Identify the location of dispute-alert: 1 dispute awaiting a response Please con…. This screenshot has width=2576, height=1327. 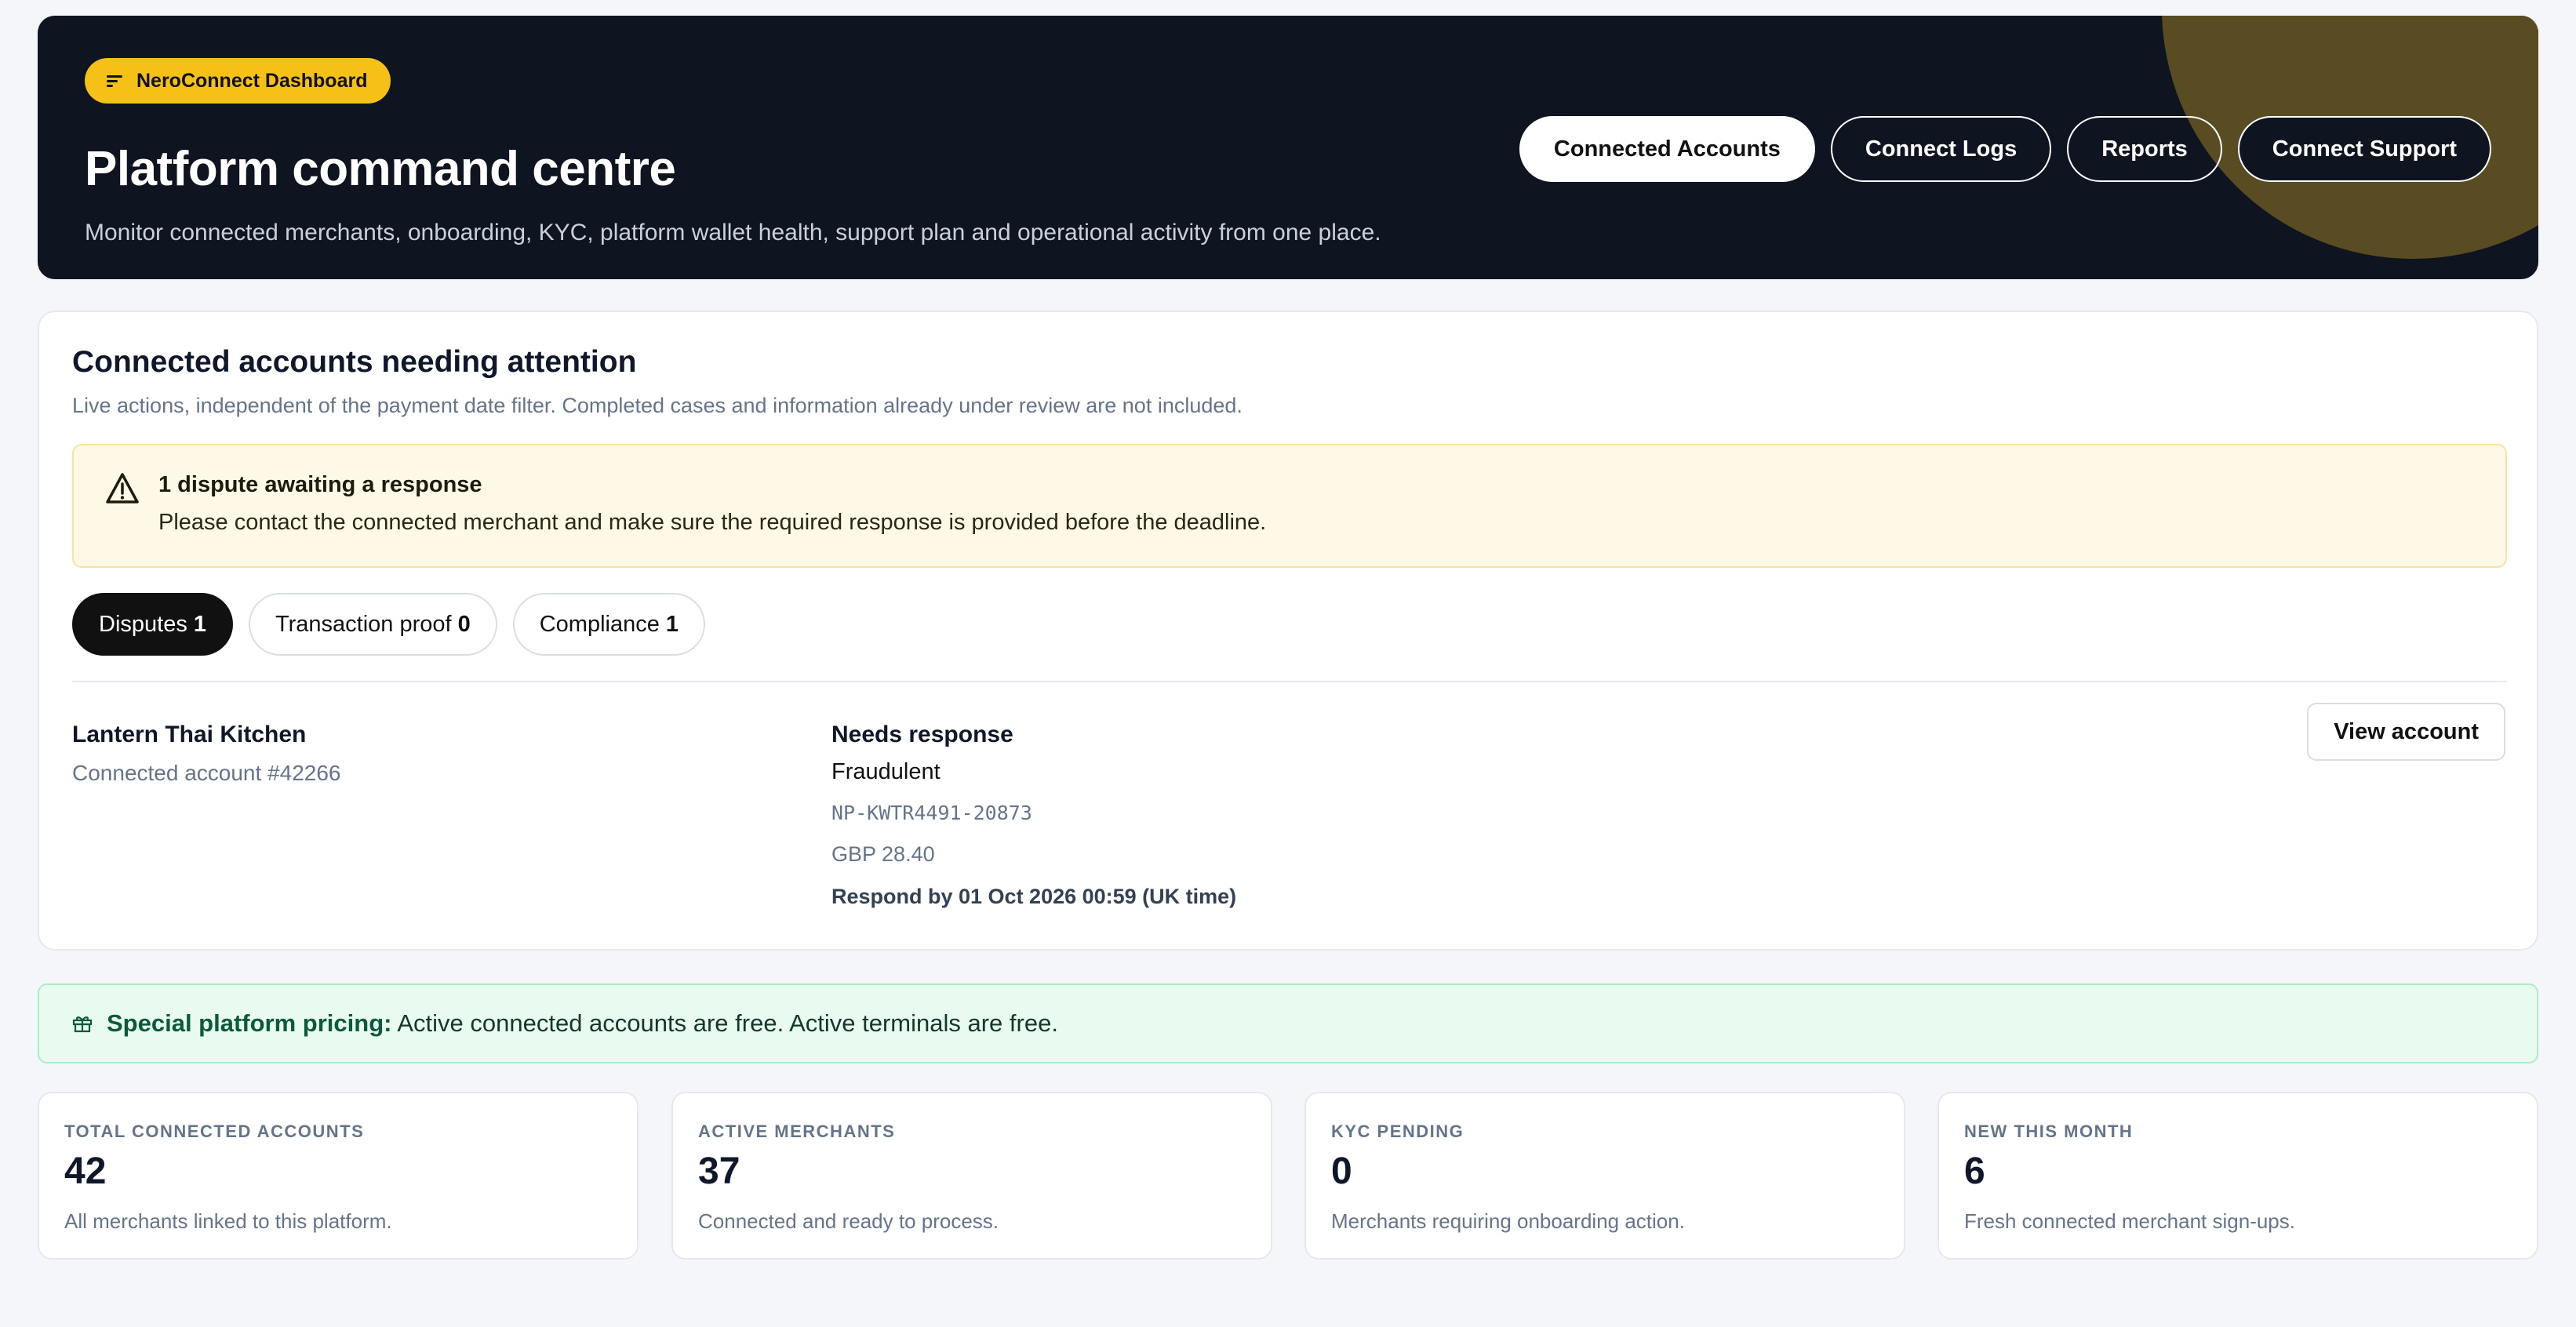
(1289, 506).